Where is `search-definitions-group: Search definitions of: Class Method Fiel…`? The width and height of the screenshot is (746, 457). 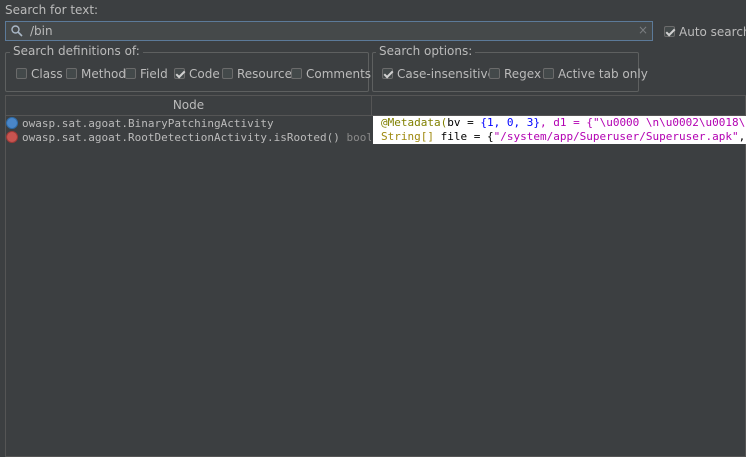 search-definitions-group: Search definitions of: Class Method Fiel… is located at coordinates (188, 68).